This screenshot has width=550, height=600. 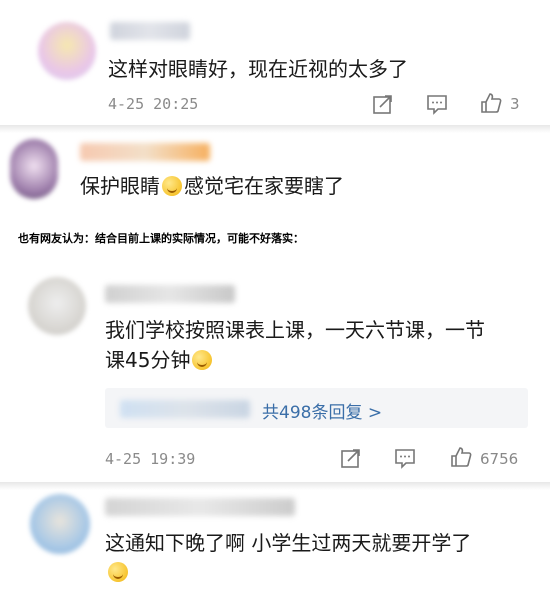 I want to click on comment-time: 4-25 19:39, so click(x=150, y=459).